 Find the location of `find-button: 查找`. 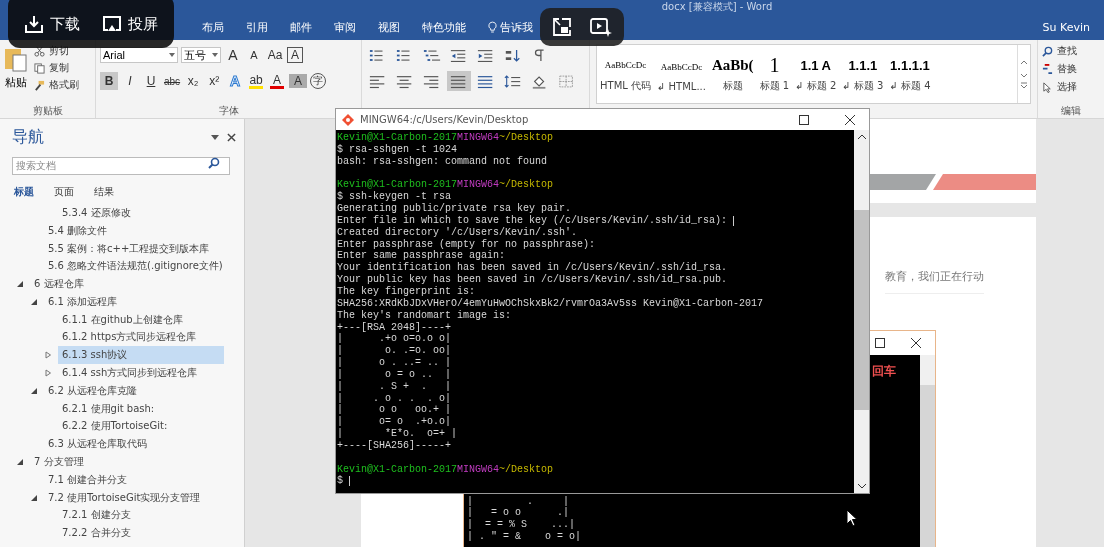

find-button: 查找 is located at coordinates (1071, 51).